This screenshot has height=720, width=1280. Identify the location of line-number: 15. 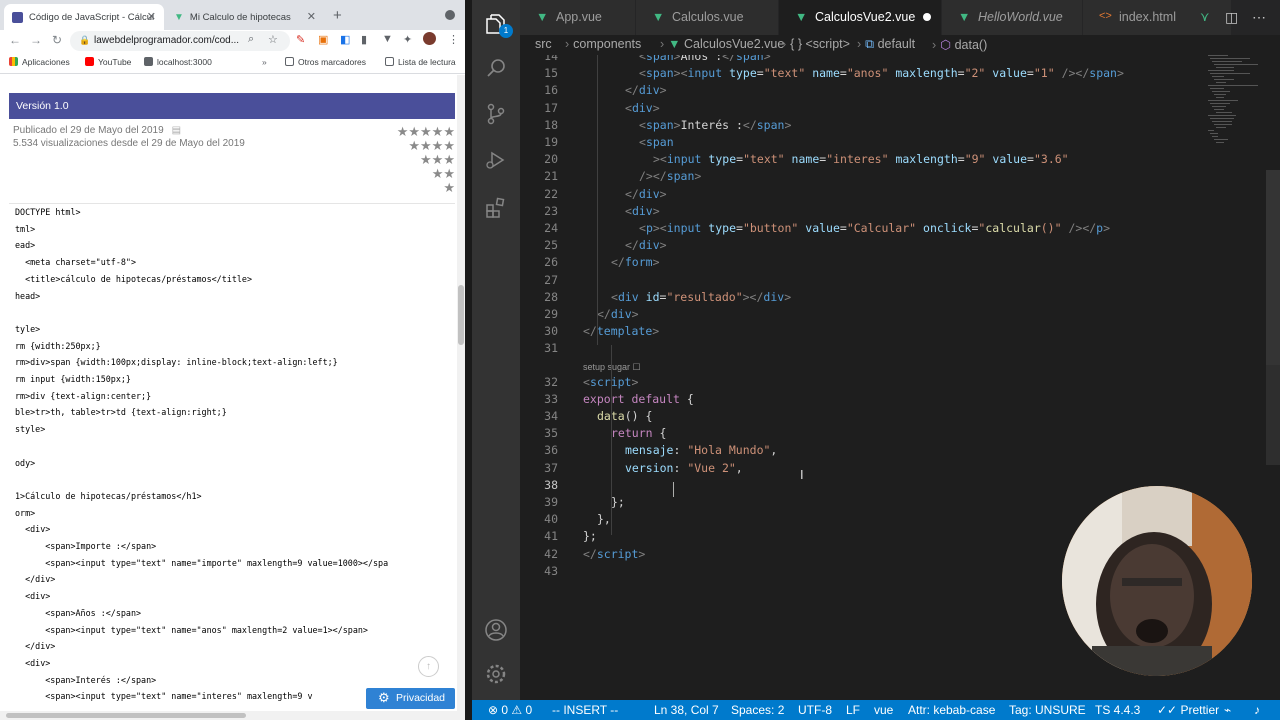
(551, 73).